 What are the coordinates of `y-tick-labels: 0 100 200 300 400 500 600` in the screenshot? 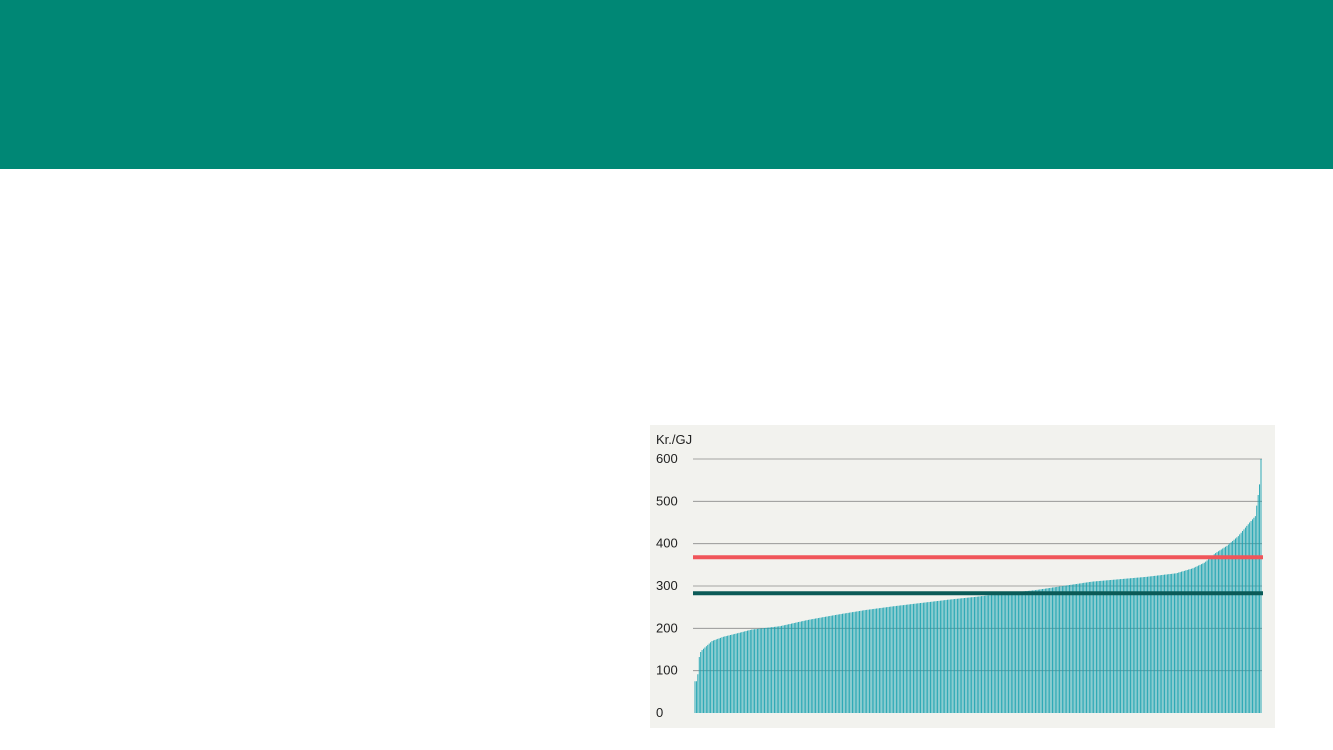 It's located at (667, 585).